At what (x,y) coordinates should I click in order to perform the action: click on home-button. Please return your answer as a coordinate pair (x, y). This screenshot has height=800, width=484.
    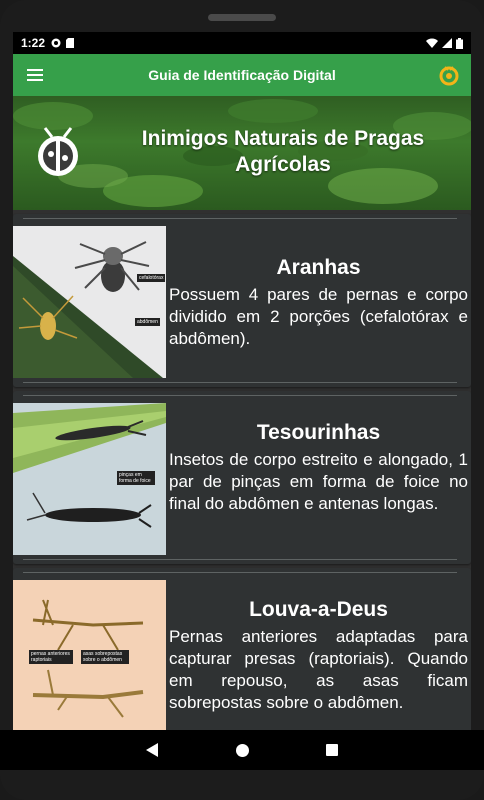
    Looking at the image, I should click on (242, 750).